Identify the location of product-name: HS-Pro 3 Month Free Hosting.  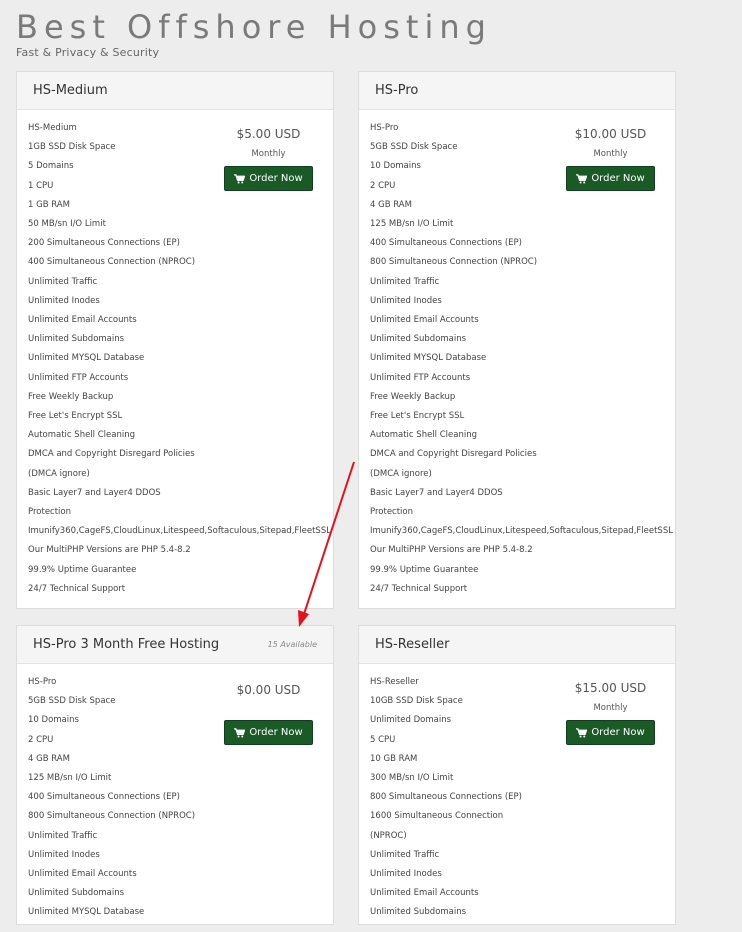
(126, 644).